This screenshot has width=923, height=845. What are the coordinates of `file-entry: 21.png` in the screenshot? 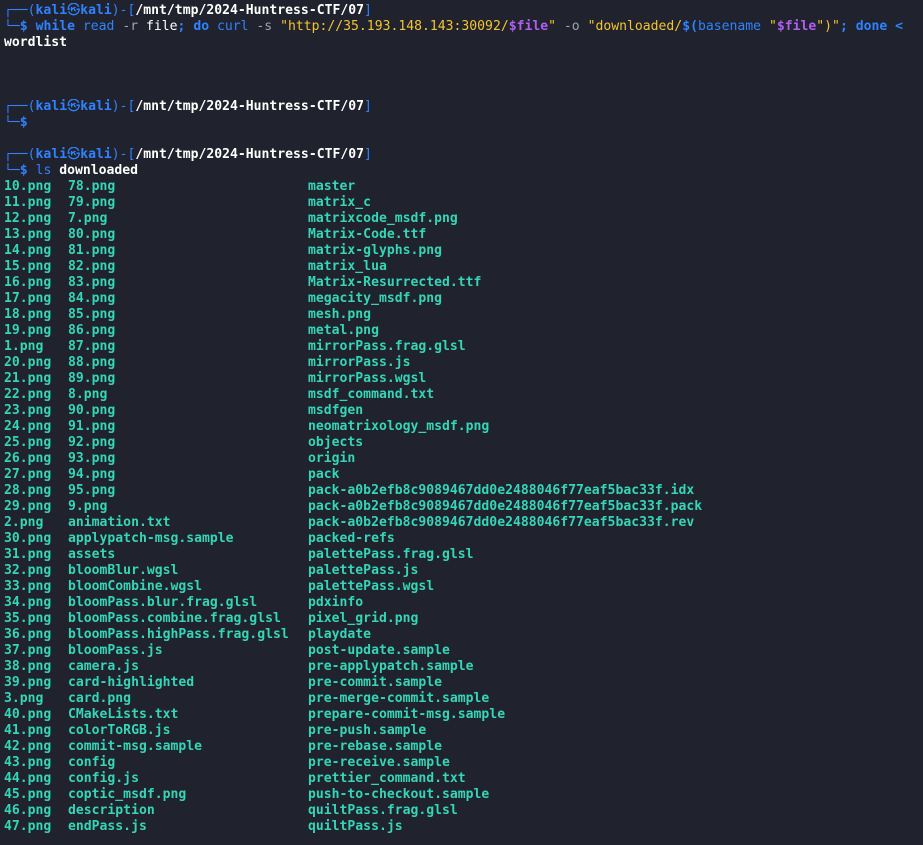 It's located at (28, 378).